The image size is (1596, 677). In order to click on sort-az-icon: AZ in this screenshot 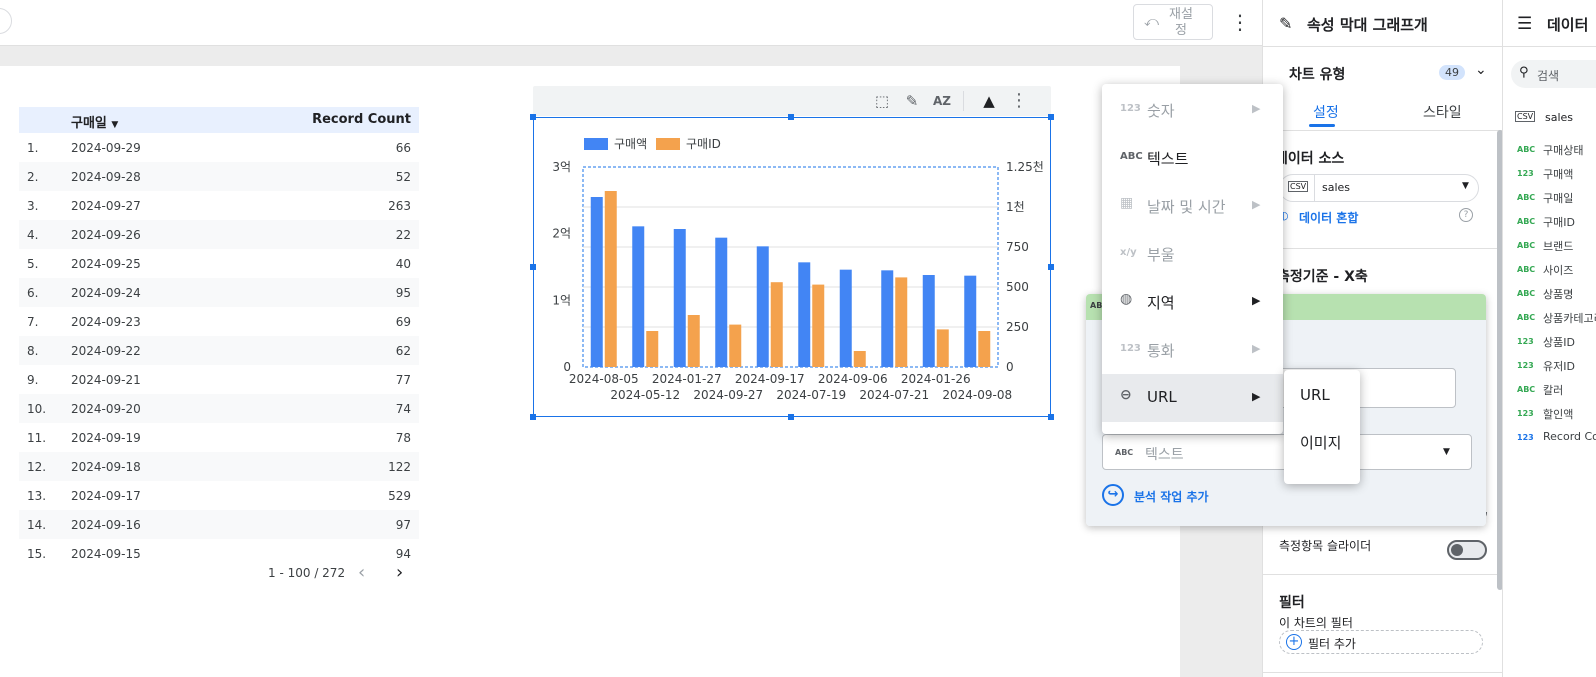, I will do `click(942, 101)`.